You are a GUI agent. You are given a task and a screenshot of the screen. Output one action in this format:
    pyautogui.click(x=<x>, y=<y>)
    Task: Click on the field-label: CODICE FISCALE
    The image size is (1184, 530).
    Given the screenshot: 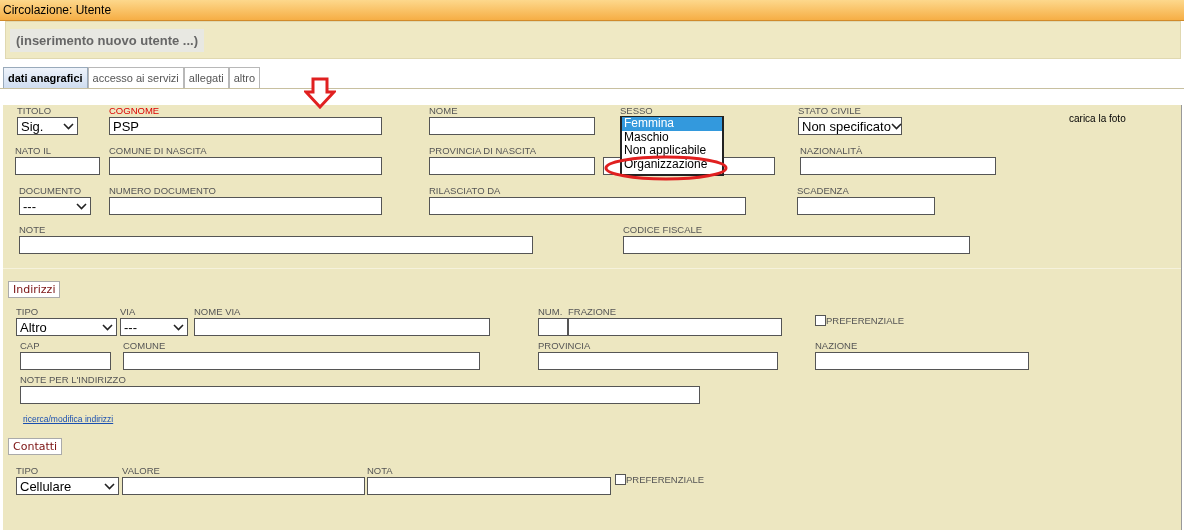 What is the action you would take?
    pyautogui.click(x=663, y=230)
    